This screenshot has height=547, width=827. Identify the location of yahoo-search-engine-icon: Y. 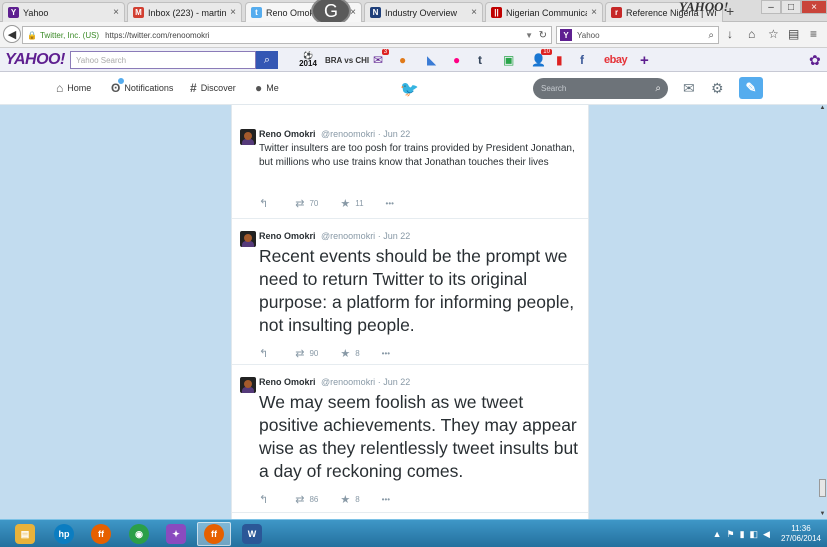
(566, 35).